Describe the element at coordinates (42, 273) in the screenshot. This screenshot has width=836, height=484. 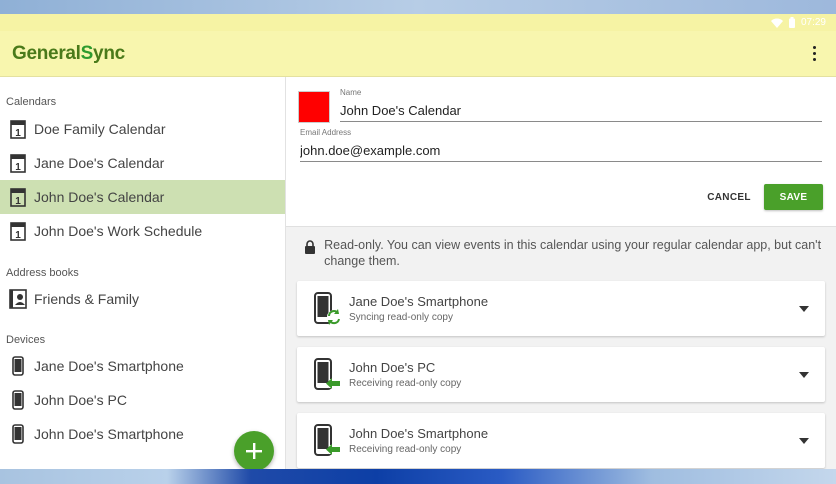
I see `section-title-address-books: Address books` at that location.